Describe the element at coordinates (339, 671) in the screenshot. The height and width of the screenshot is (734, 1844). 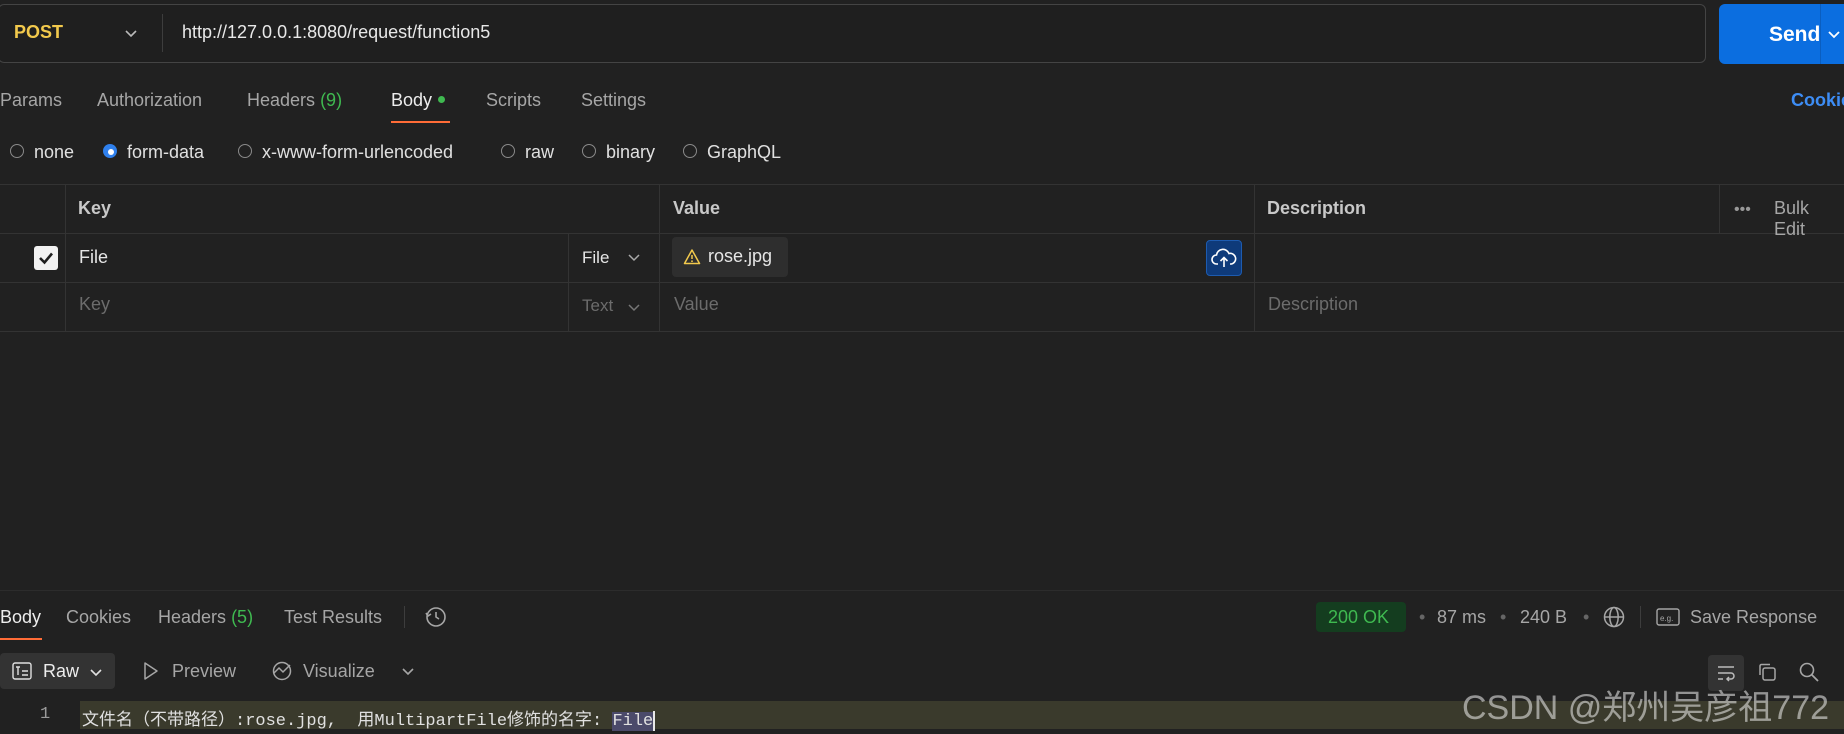
I see `visualize-button: Visualize` at that location.